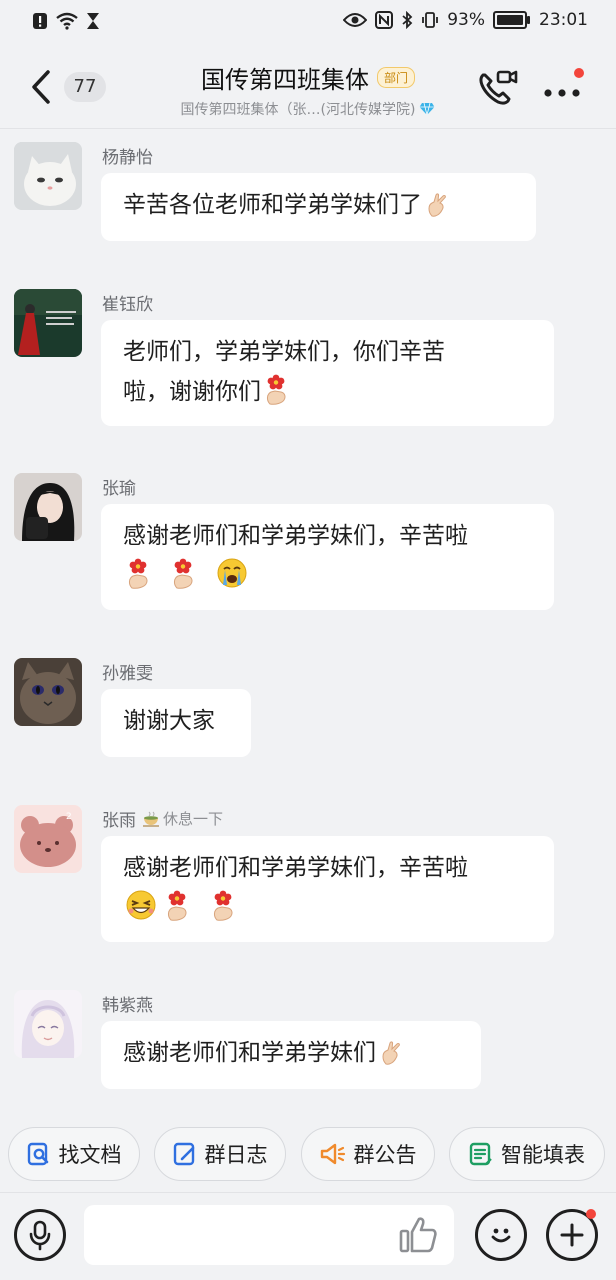 The height and width of the screenshot is (1280, 616). I want to click on sender-name: 张雨, so click(119, 821).